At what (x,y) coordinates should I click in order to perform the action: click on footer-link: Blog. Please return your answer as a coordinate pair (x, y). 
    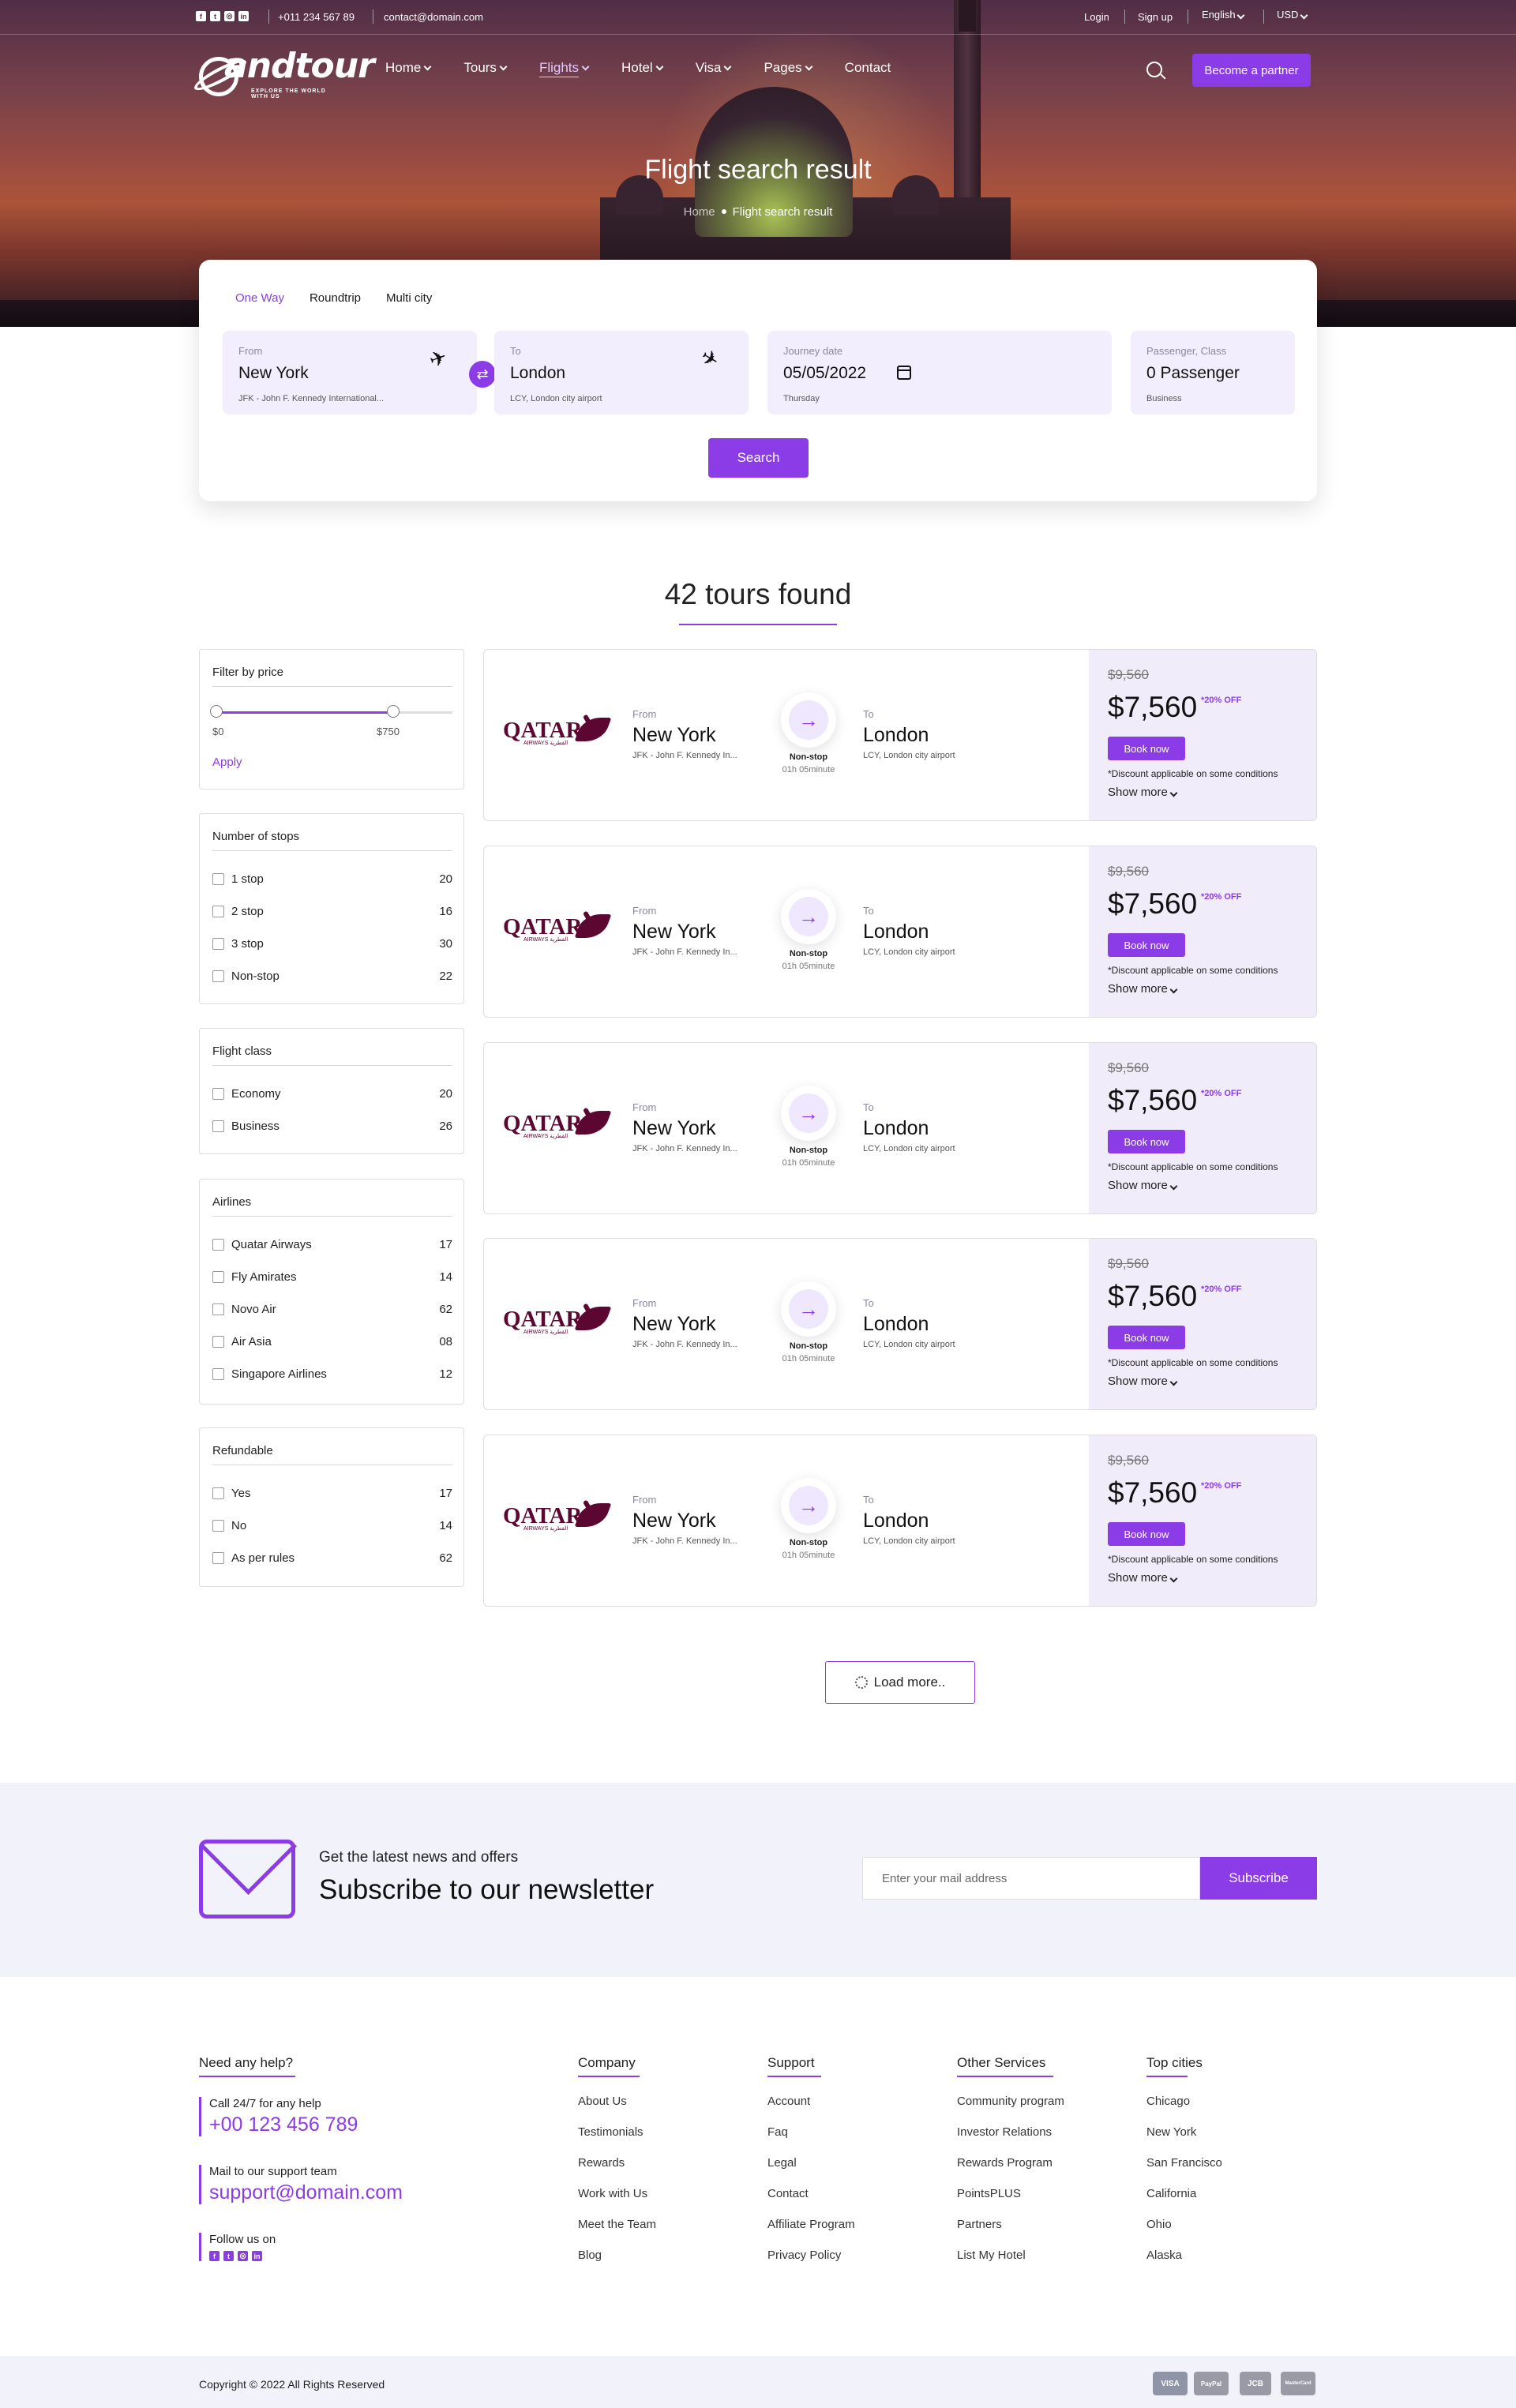
    Looking at the image, I should click on (590, 2255).